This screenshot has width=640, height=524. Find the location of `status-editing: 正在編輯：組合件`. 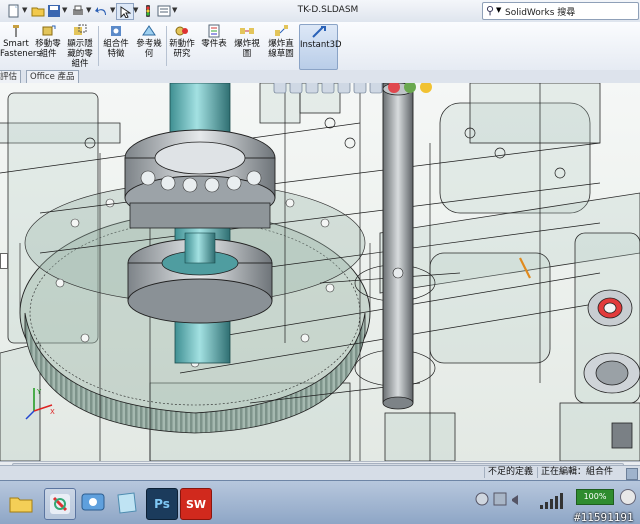

status-editing: 正在編輯：組合件 is located at coordinates (581, 472).